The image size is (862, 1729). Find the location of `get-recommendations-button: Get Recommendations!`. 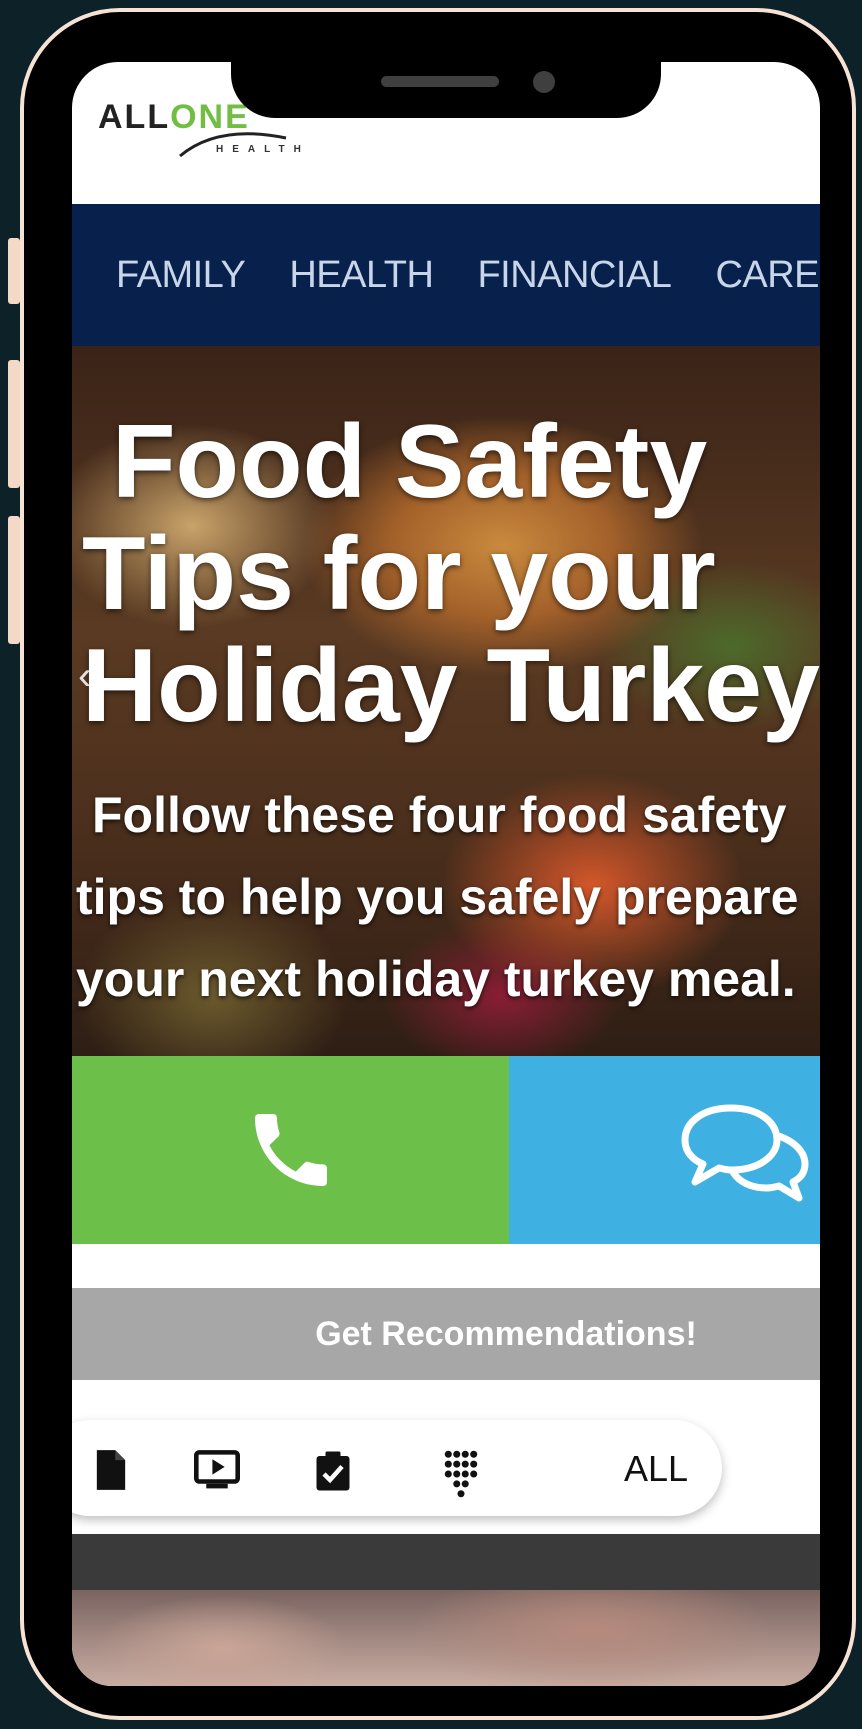

get-recommendations-button: Get Recommendations! is located at coordinates (446, 1334).